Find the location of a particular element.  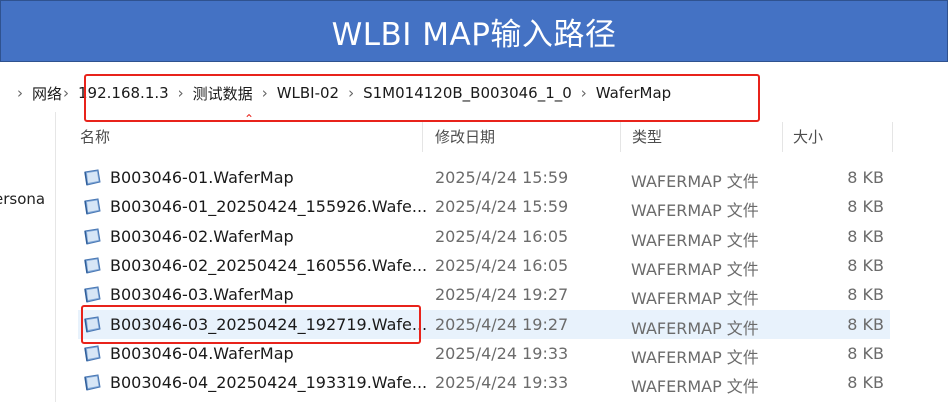

column-header-size: 大小 is located at coordinates (808, 137).